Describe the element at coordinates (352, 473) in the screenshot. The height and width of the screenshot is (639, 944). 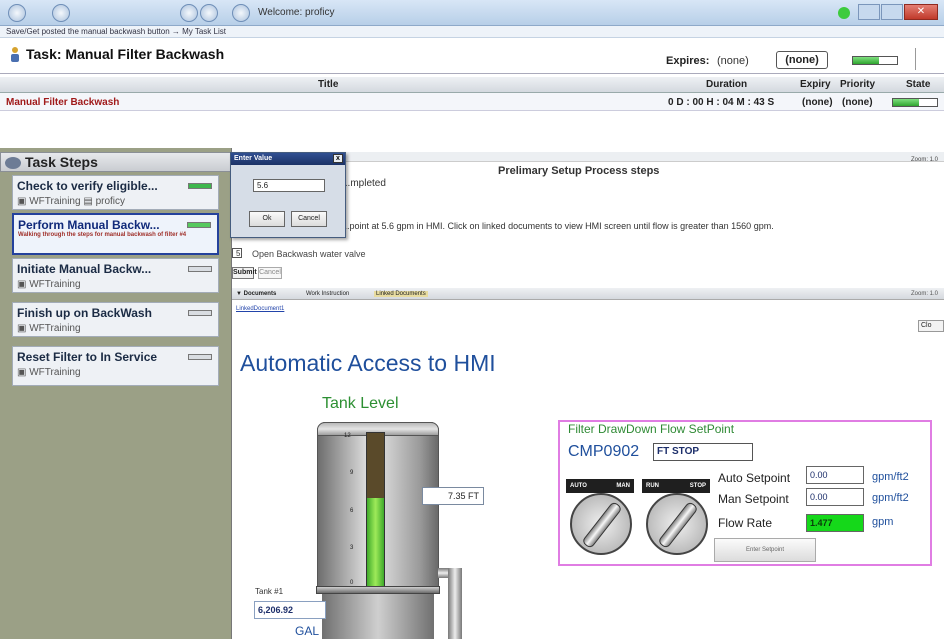
I see `gauge-tick-label: 9` at that location.